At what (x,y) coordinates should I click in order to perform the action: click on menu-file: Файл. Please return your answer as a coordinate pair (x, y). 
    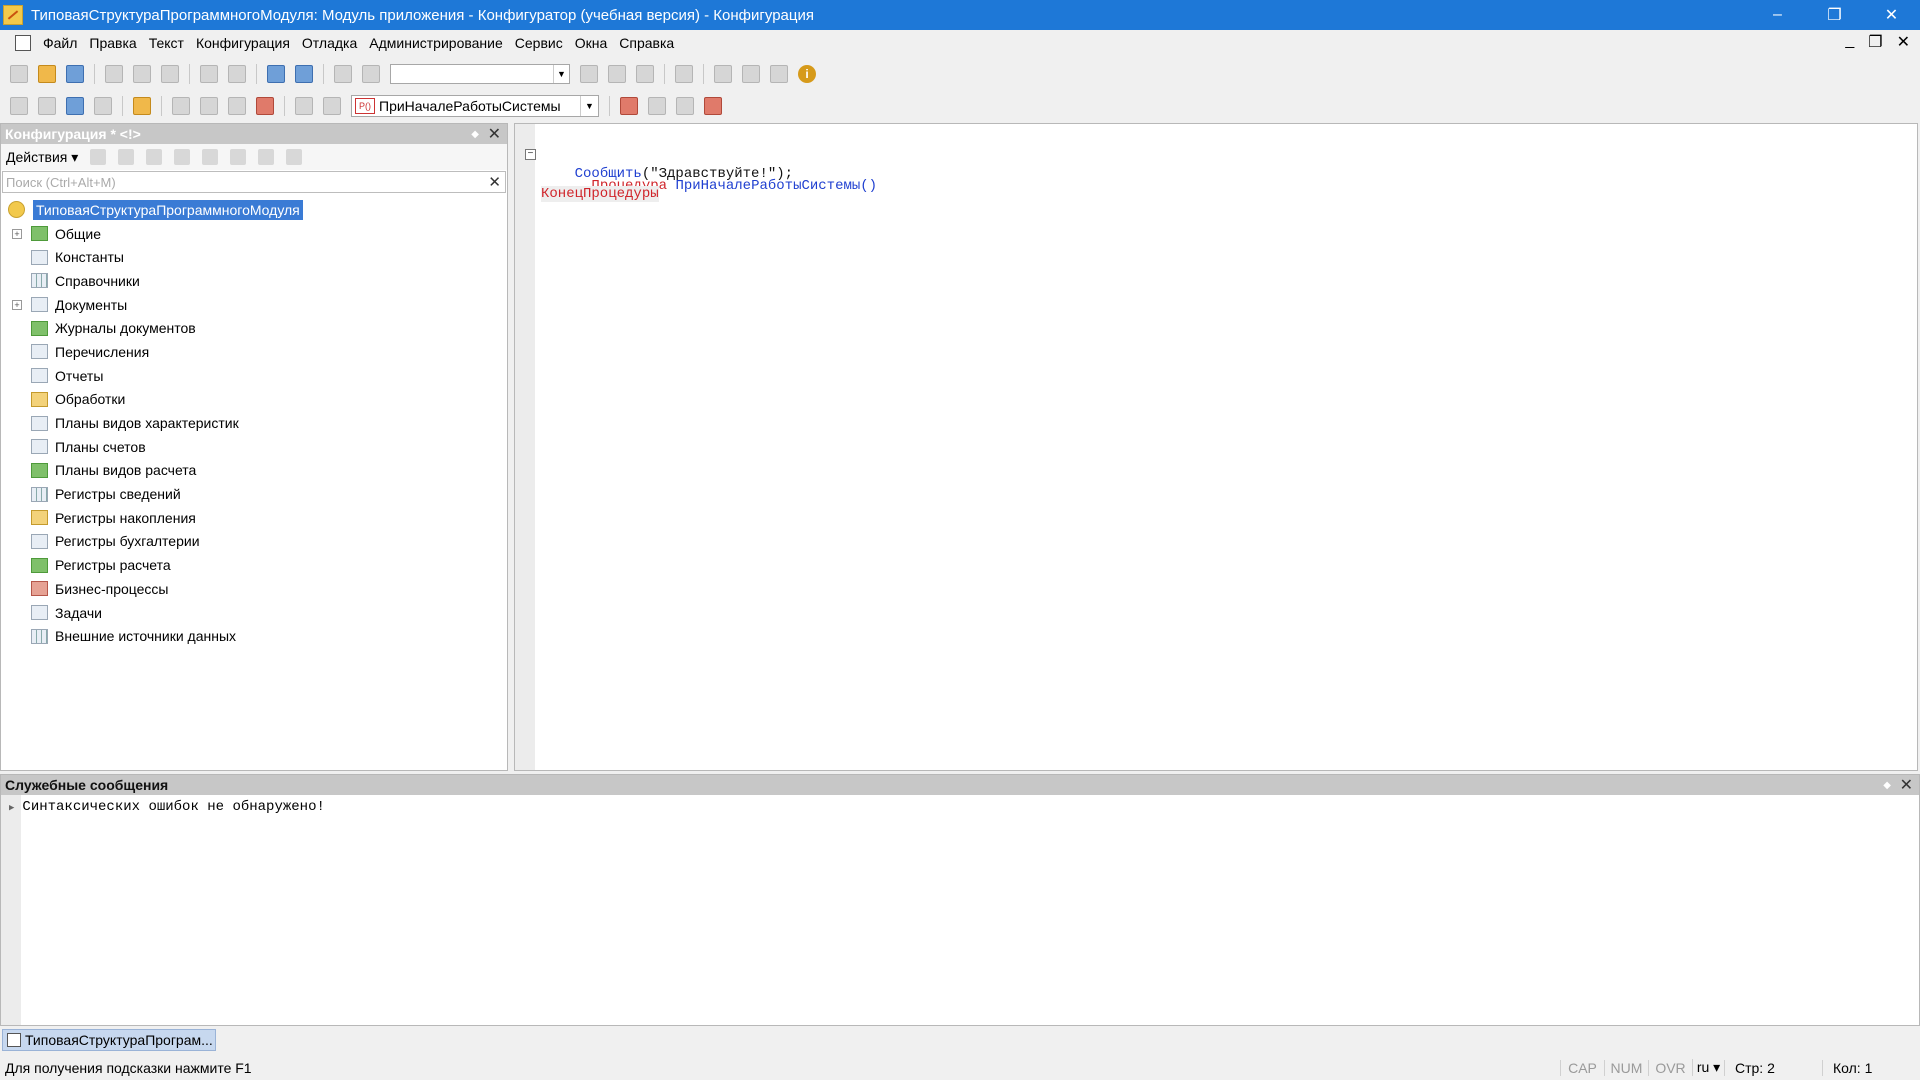
    Looking at the image, I should click on (60, 43).